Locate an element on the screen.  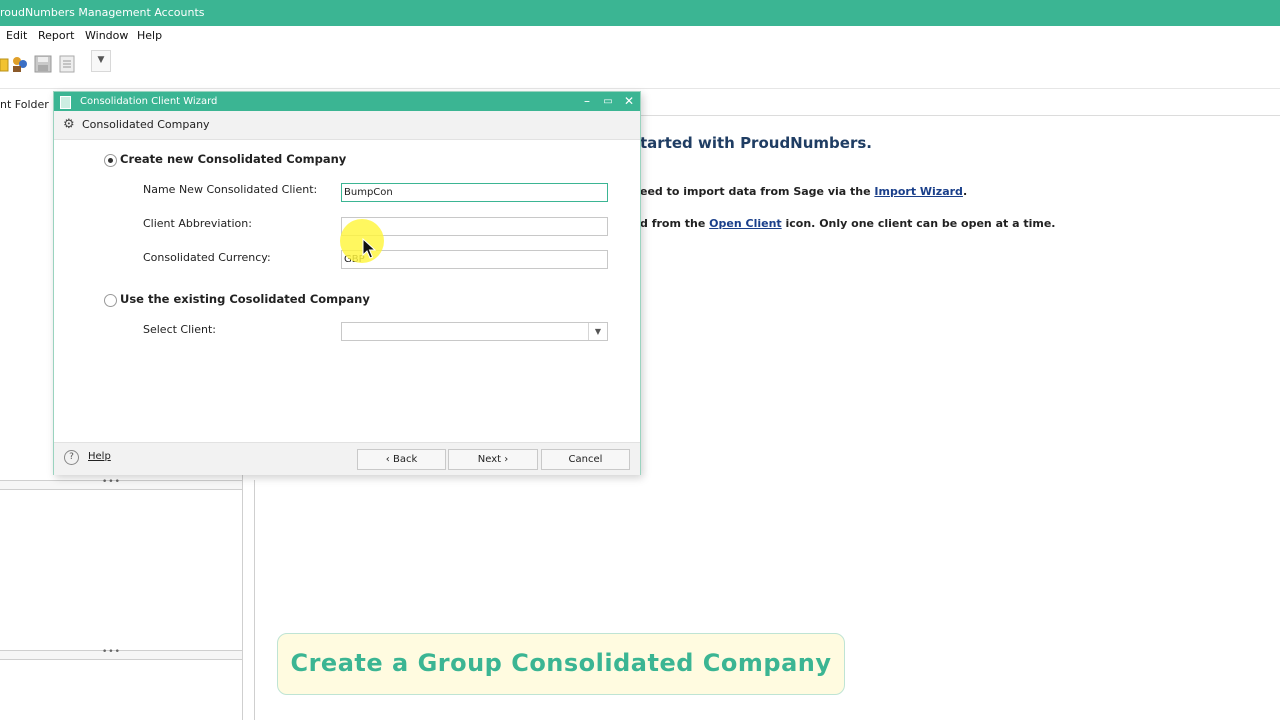
menu-report: Report is located at coordinates (56, 35).